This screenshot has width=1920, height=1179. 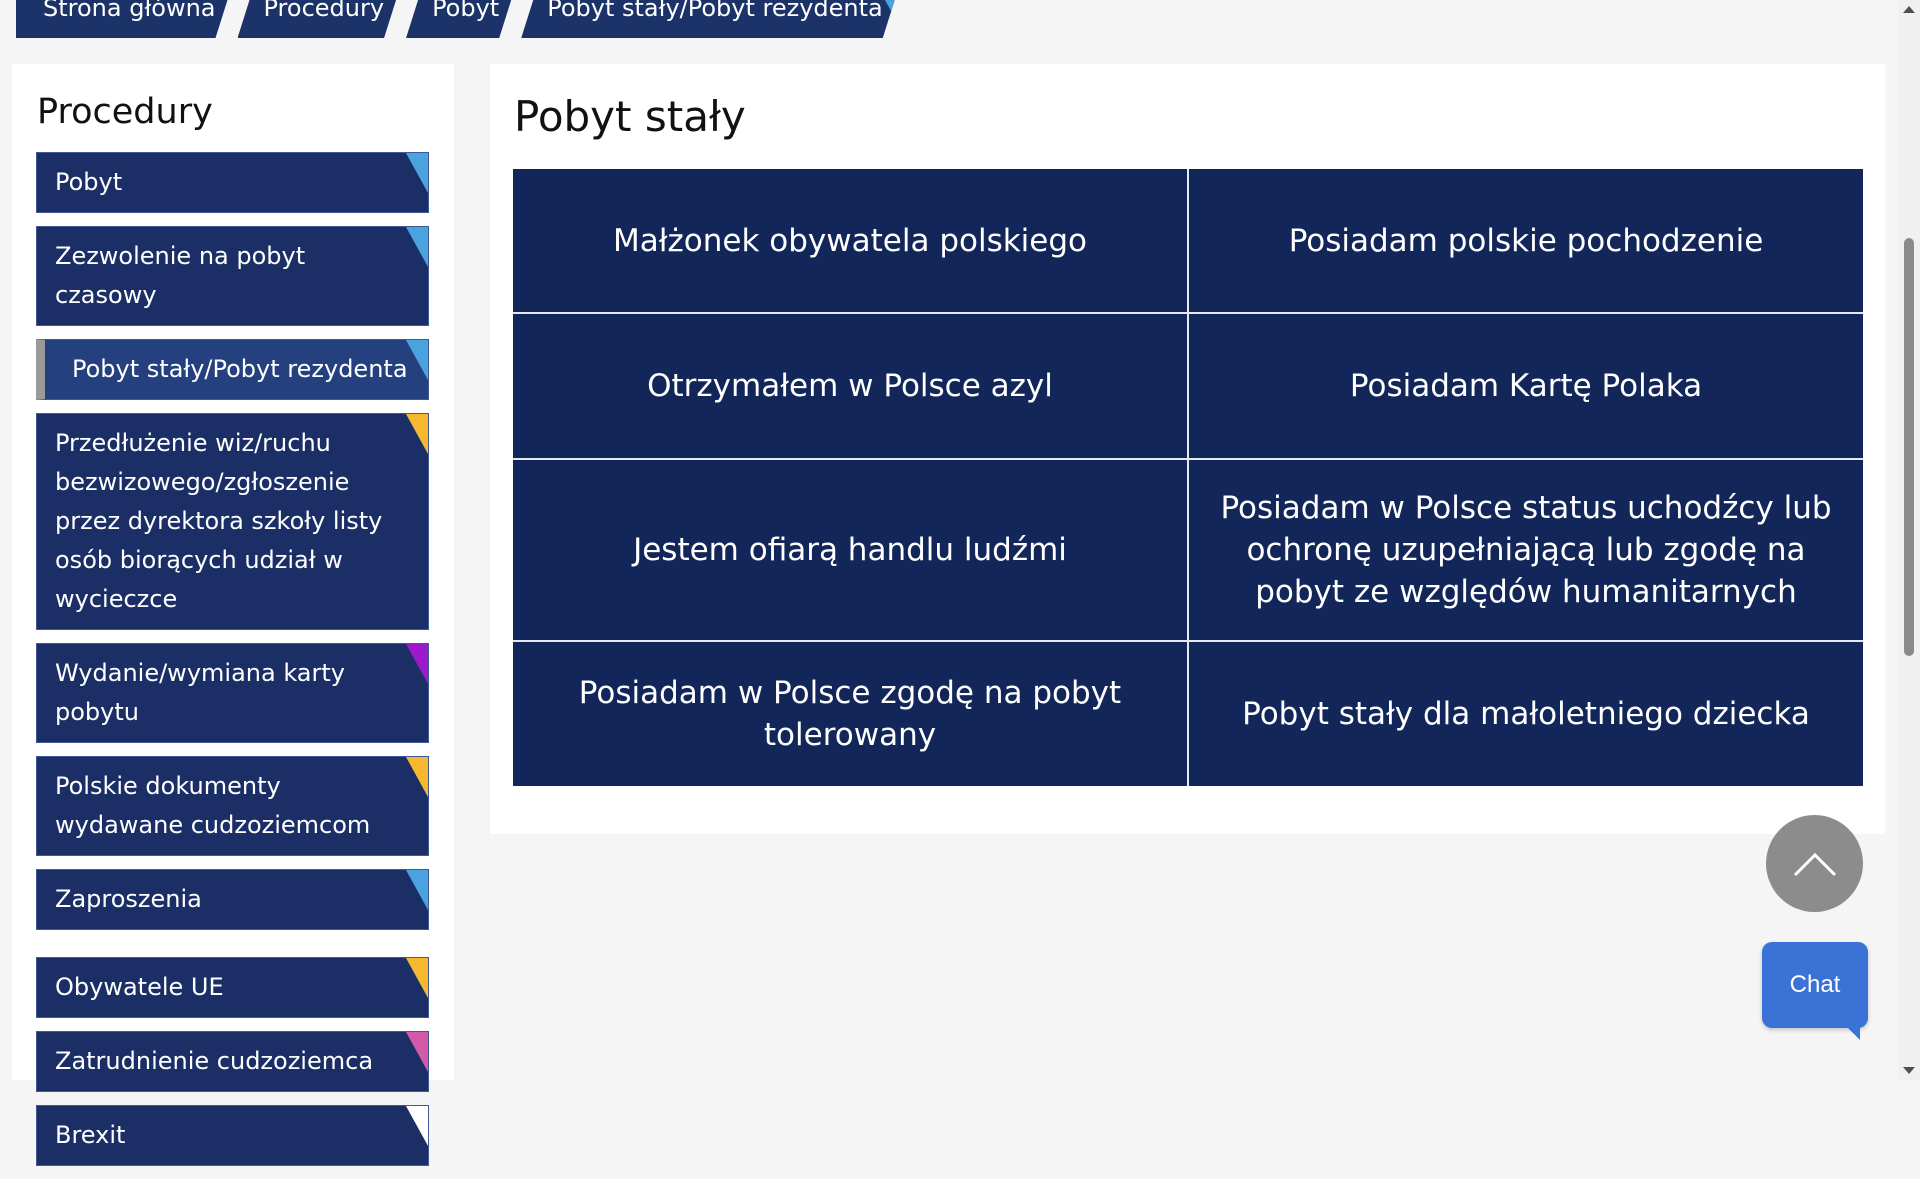 What do you see at coordinates (1909, 447) in the screenshot?
I see `scrollbar-thumb` at bounding box center [1909, 447].